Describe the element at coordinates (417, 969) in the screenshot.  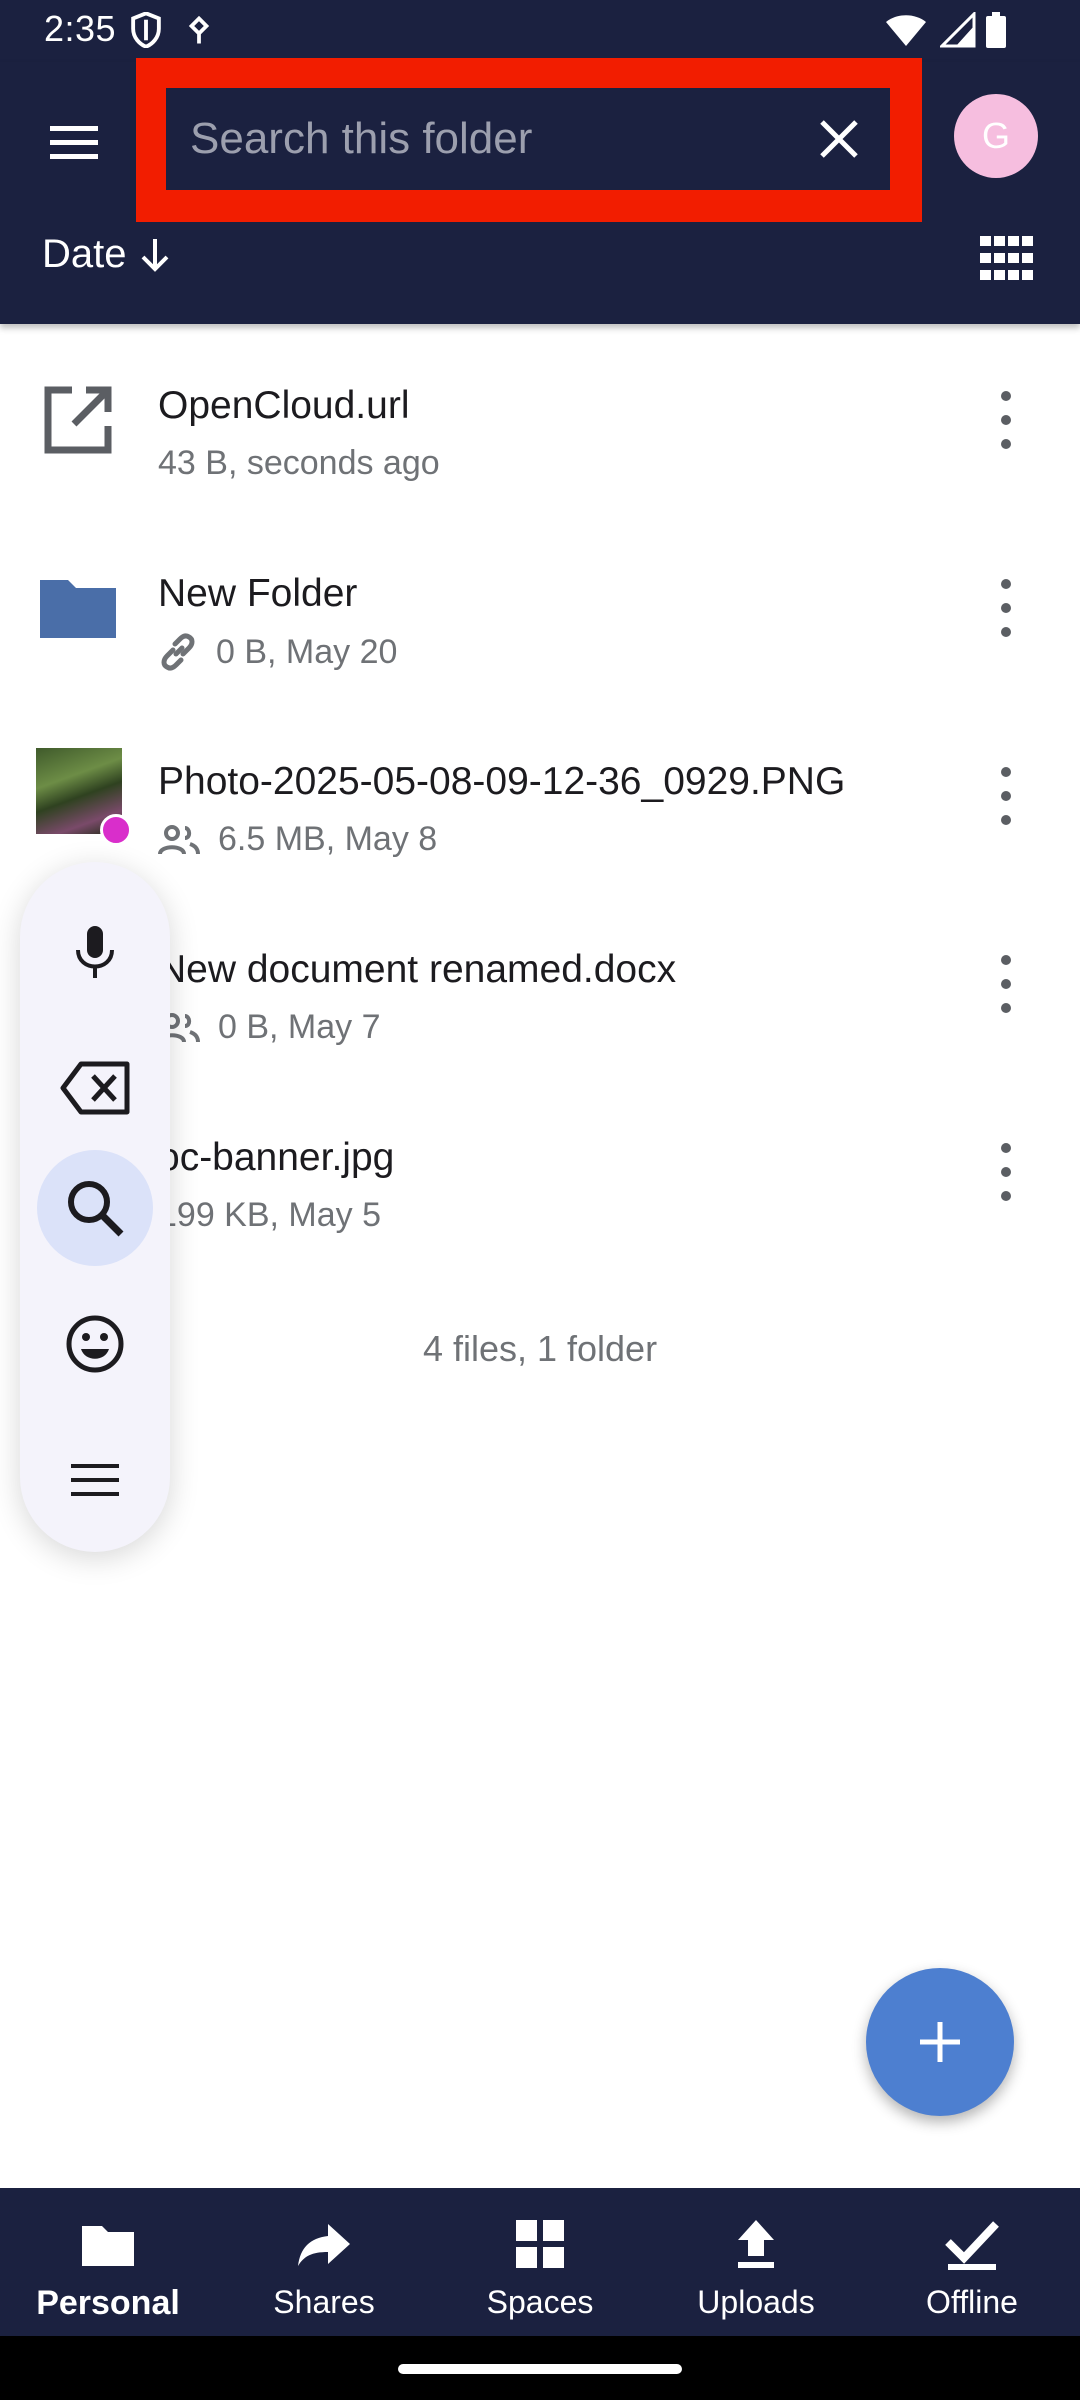
I see `file-name: New document renamed.docx` at that location.